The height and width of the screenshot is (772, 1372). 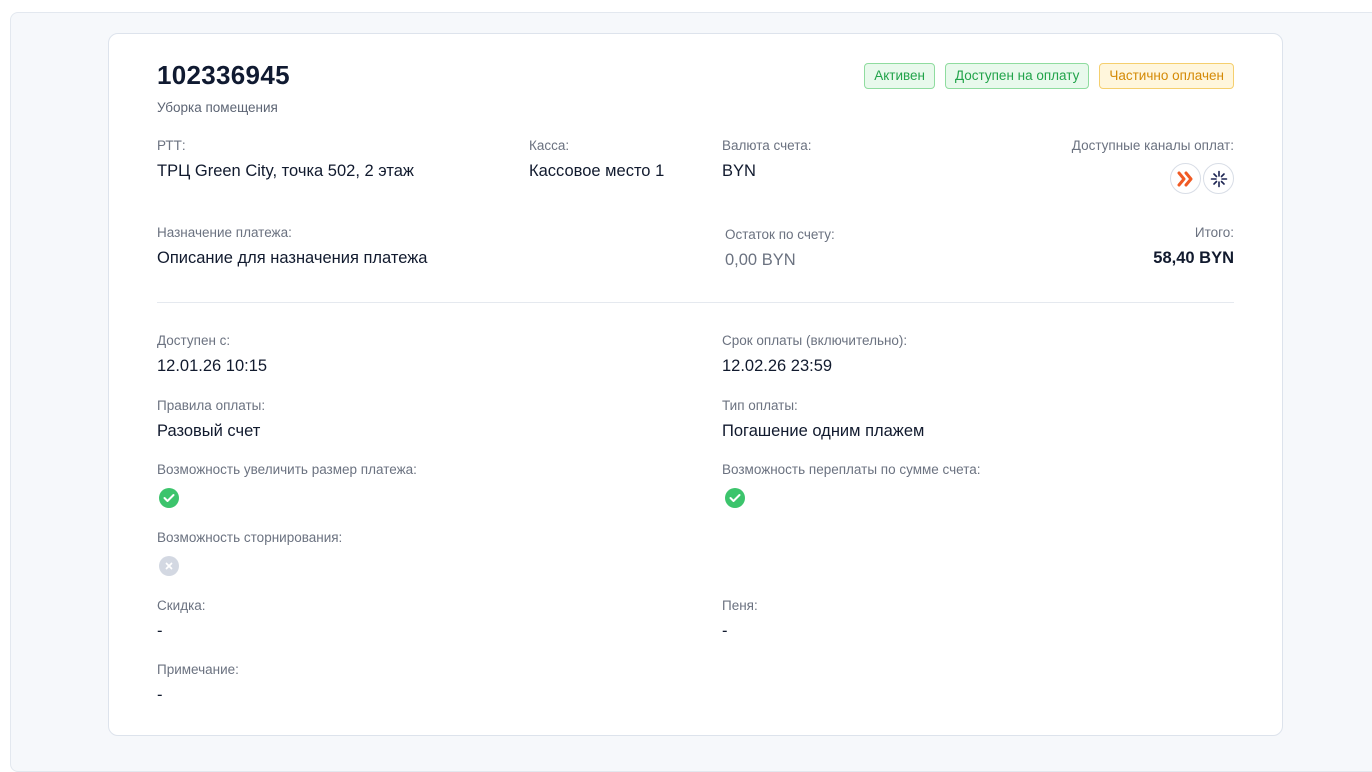 I want to click on payment-type-label: Тип оплаты:, so click(x=760, y=405).